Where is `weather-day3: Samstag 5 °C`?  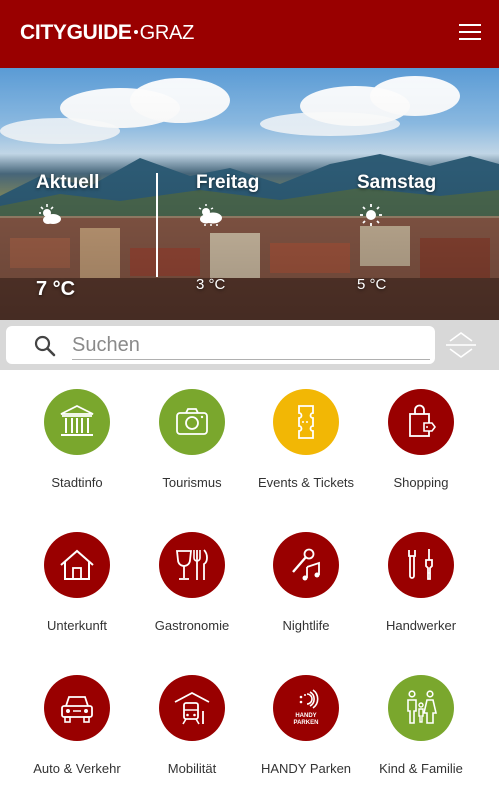 weather-day3: Samstag 5 °C is located at coordinates (397, 232).